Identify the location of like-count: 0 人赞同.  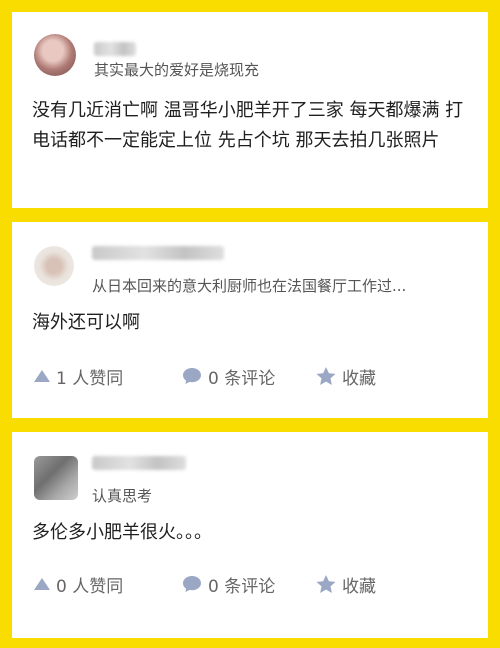
(90, 586).